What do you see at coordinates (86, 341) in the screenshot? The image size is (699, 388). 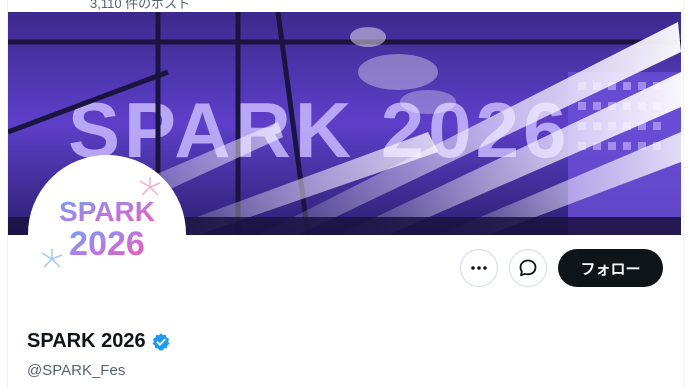 I see `display-name: SPARK 2026` at bounding box center [86, 341].